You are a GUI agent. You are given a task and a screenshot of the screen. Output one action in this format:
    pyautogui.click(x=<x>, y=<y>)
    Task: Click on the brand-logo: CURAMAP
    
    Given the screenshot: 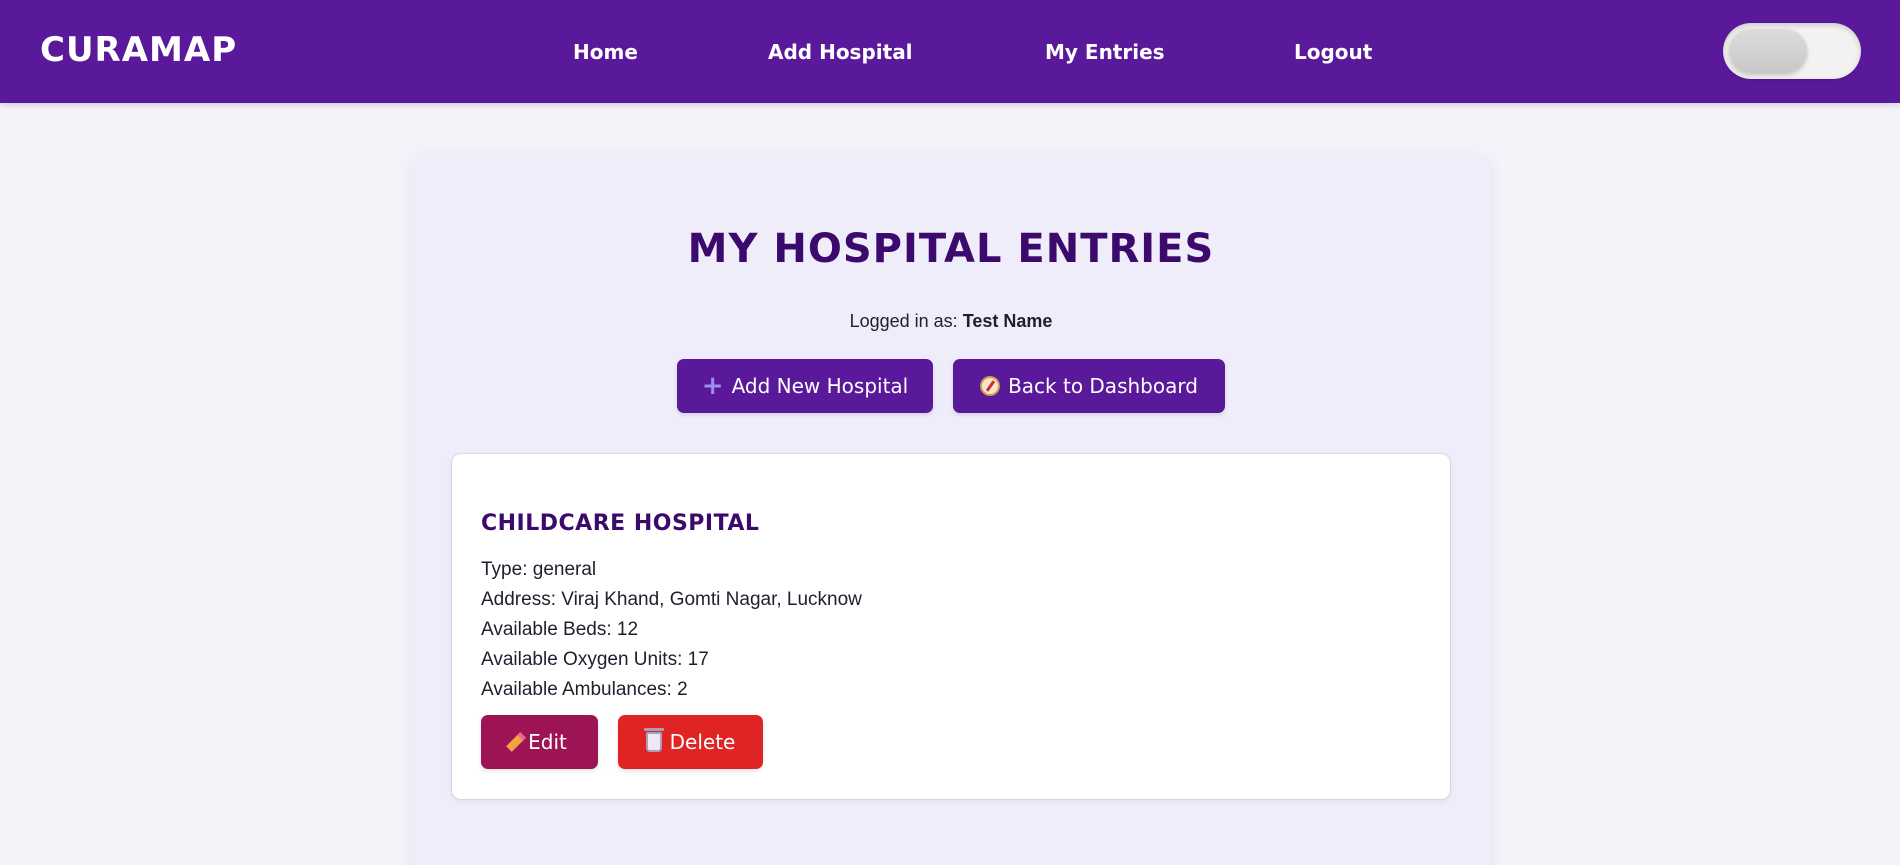 What is the action you would take?
    pyautogui.click(x=138, y=50)
    